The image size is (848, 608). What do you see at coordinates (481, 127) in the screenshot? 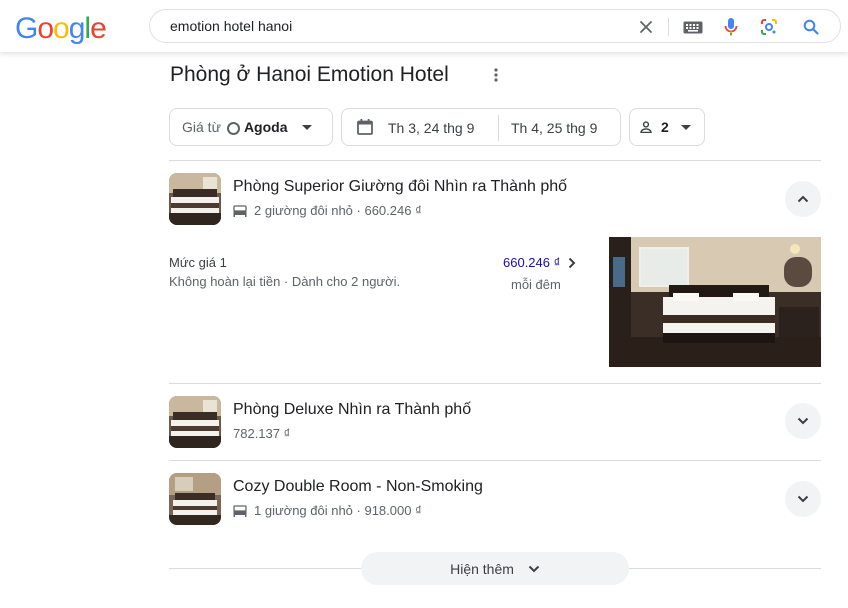
I see `date-picker: Th 3, 24 thg 9 Th 4, 25 thg 9` at bounding box center [481, 127].